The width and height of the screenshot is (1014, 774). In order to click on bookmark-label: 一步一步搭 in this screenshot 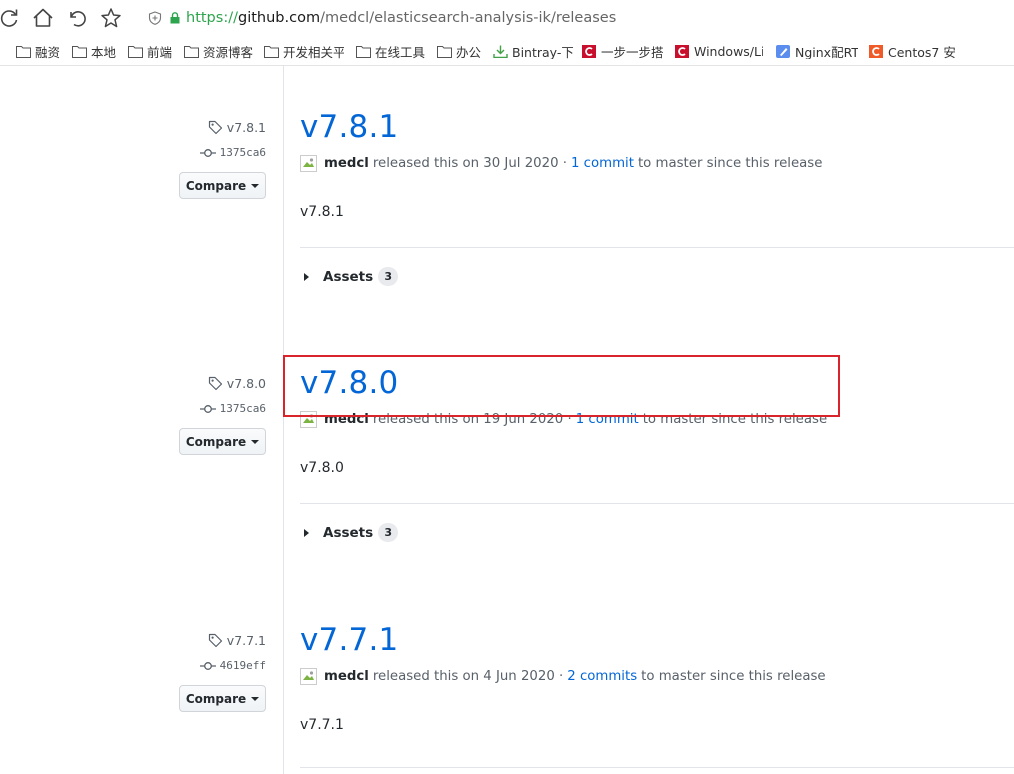, I will do `click(632, 52)`.